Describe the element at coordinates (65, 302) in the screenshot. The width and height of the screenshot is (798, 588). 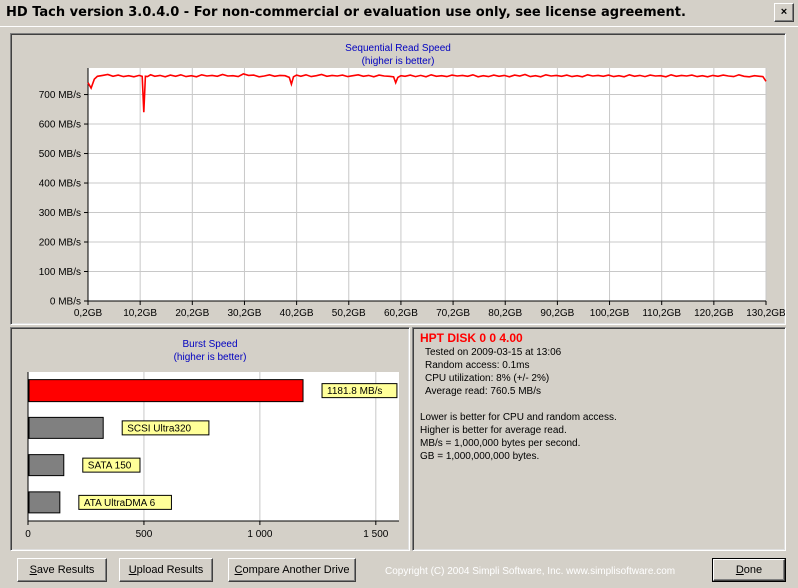
I see `y-tick-label: 0 MB/s` at that location.